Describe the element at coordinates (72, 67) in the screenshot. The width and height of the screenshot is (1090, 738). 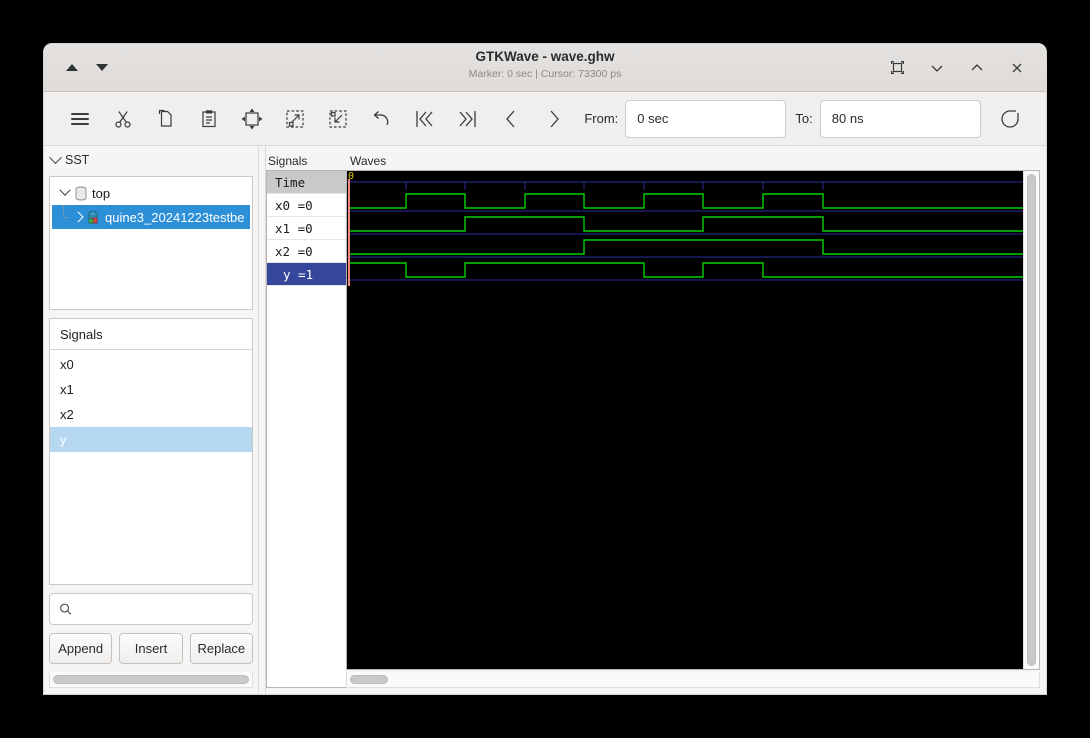
I see `triangle-up-icon` at that location.